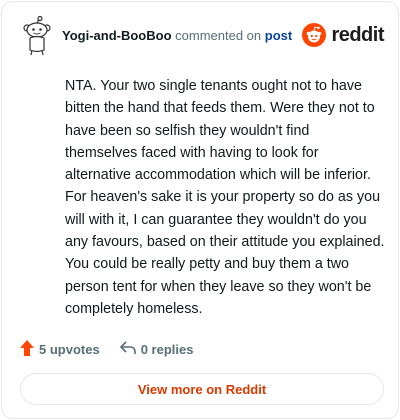  What do you see at coordinates (69, 349) in the screenshot?
I see `upvote-count: 5 upvotes` at bounding box center [69, 349].